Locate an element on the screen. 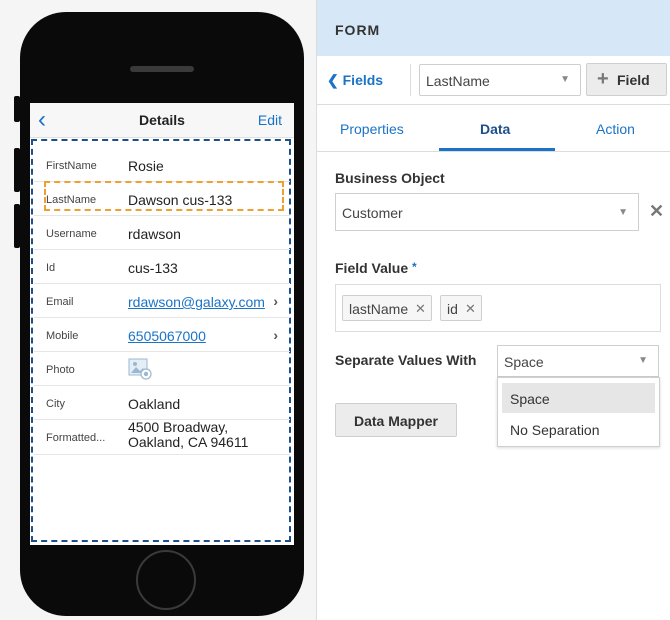 The height and width of the screenshot is (620, 670). field-row-mobile: Mobile 6505067000 › is located at coordinates (162, 335).